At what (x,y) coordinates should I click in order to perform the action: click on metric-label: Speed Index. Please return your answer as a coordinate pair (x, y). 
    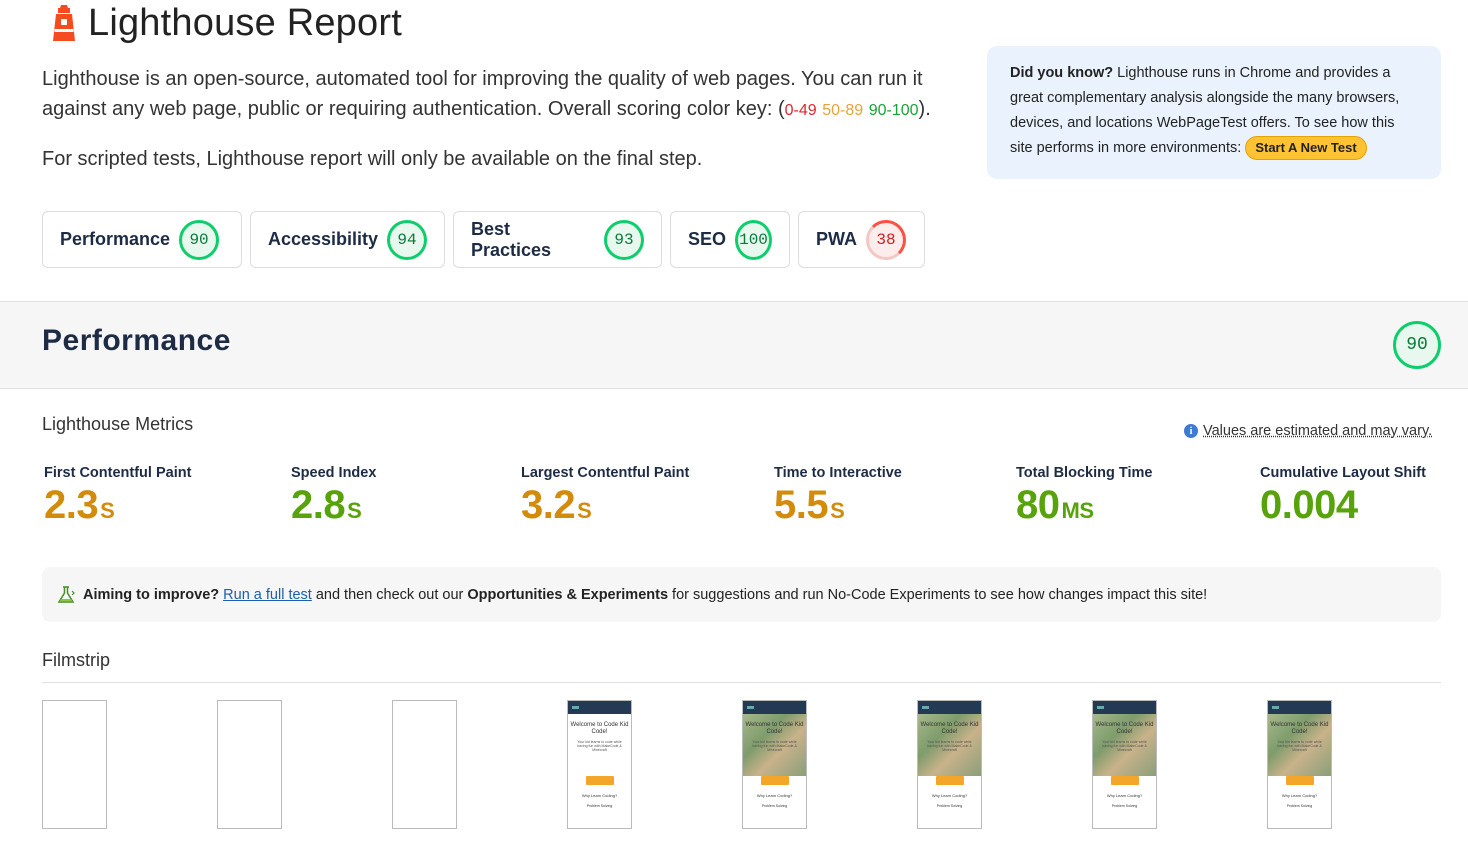
    Looking at the image, I should click on (334, 473).